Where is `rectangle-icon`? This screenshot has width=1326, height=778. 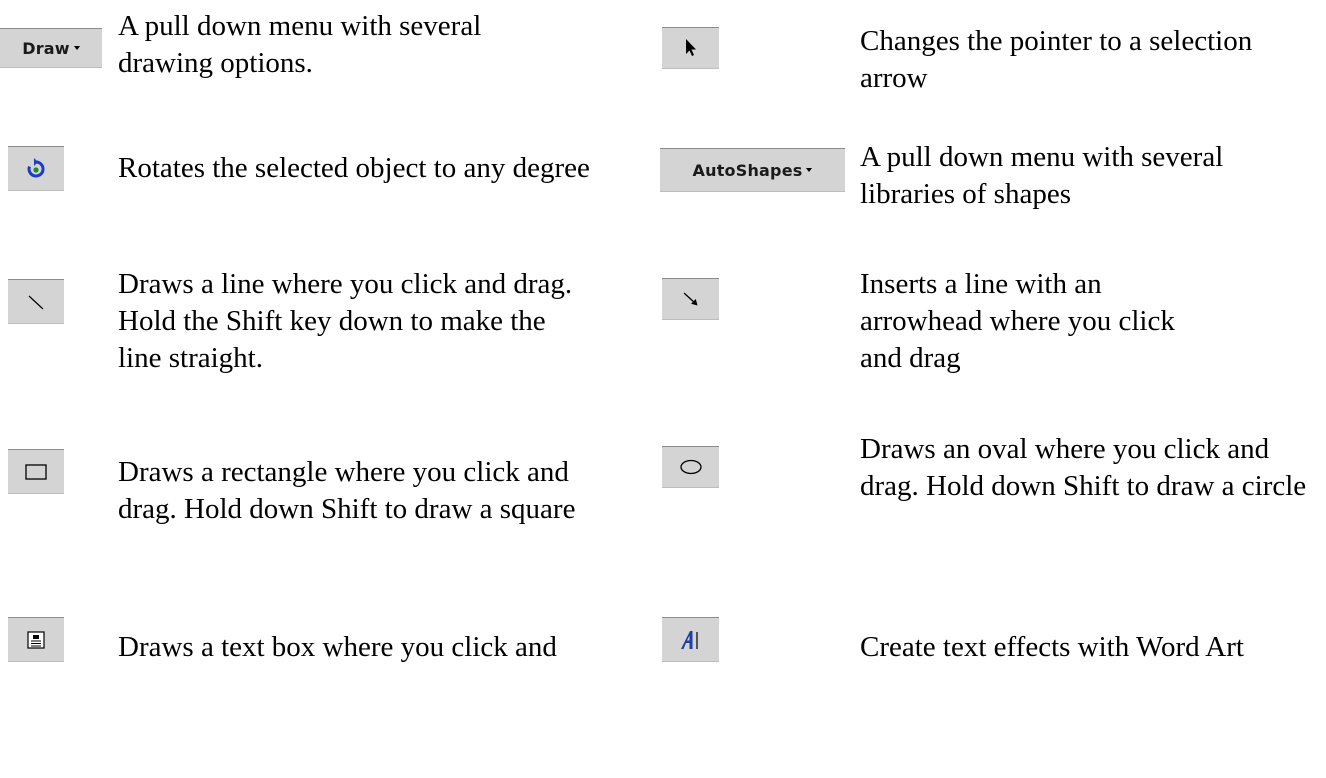
rectangle-icon is located at coordinates (36, 471).